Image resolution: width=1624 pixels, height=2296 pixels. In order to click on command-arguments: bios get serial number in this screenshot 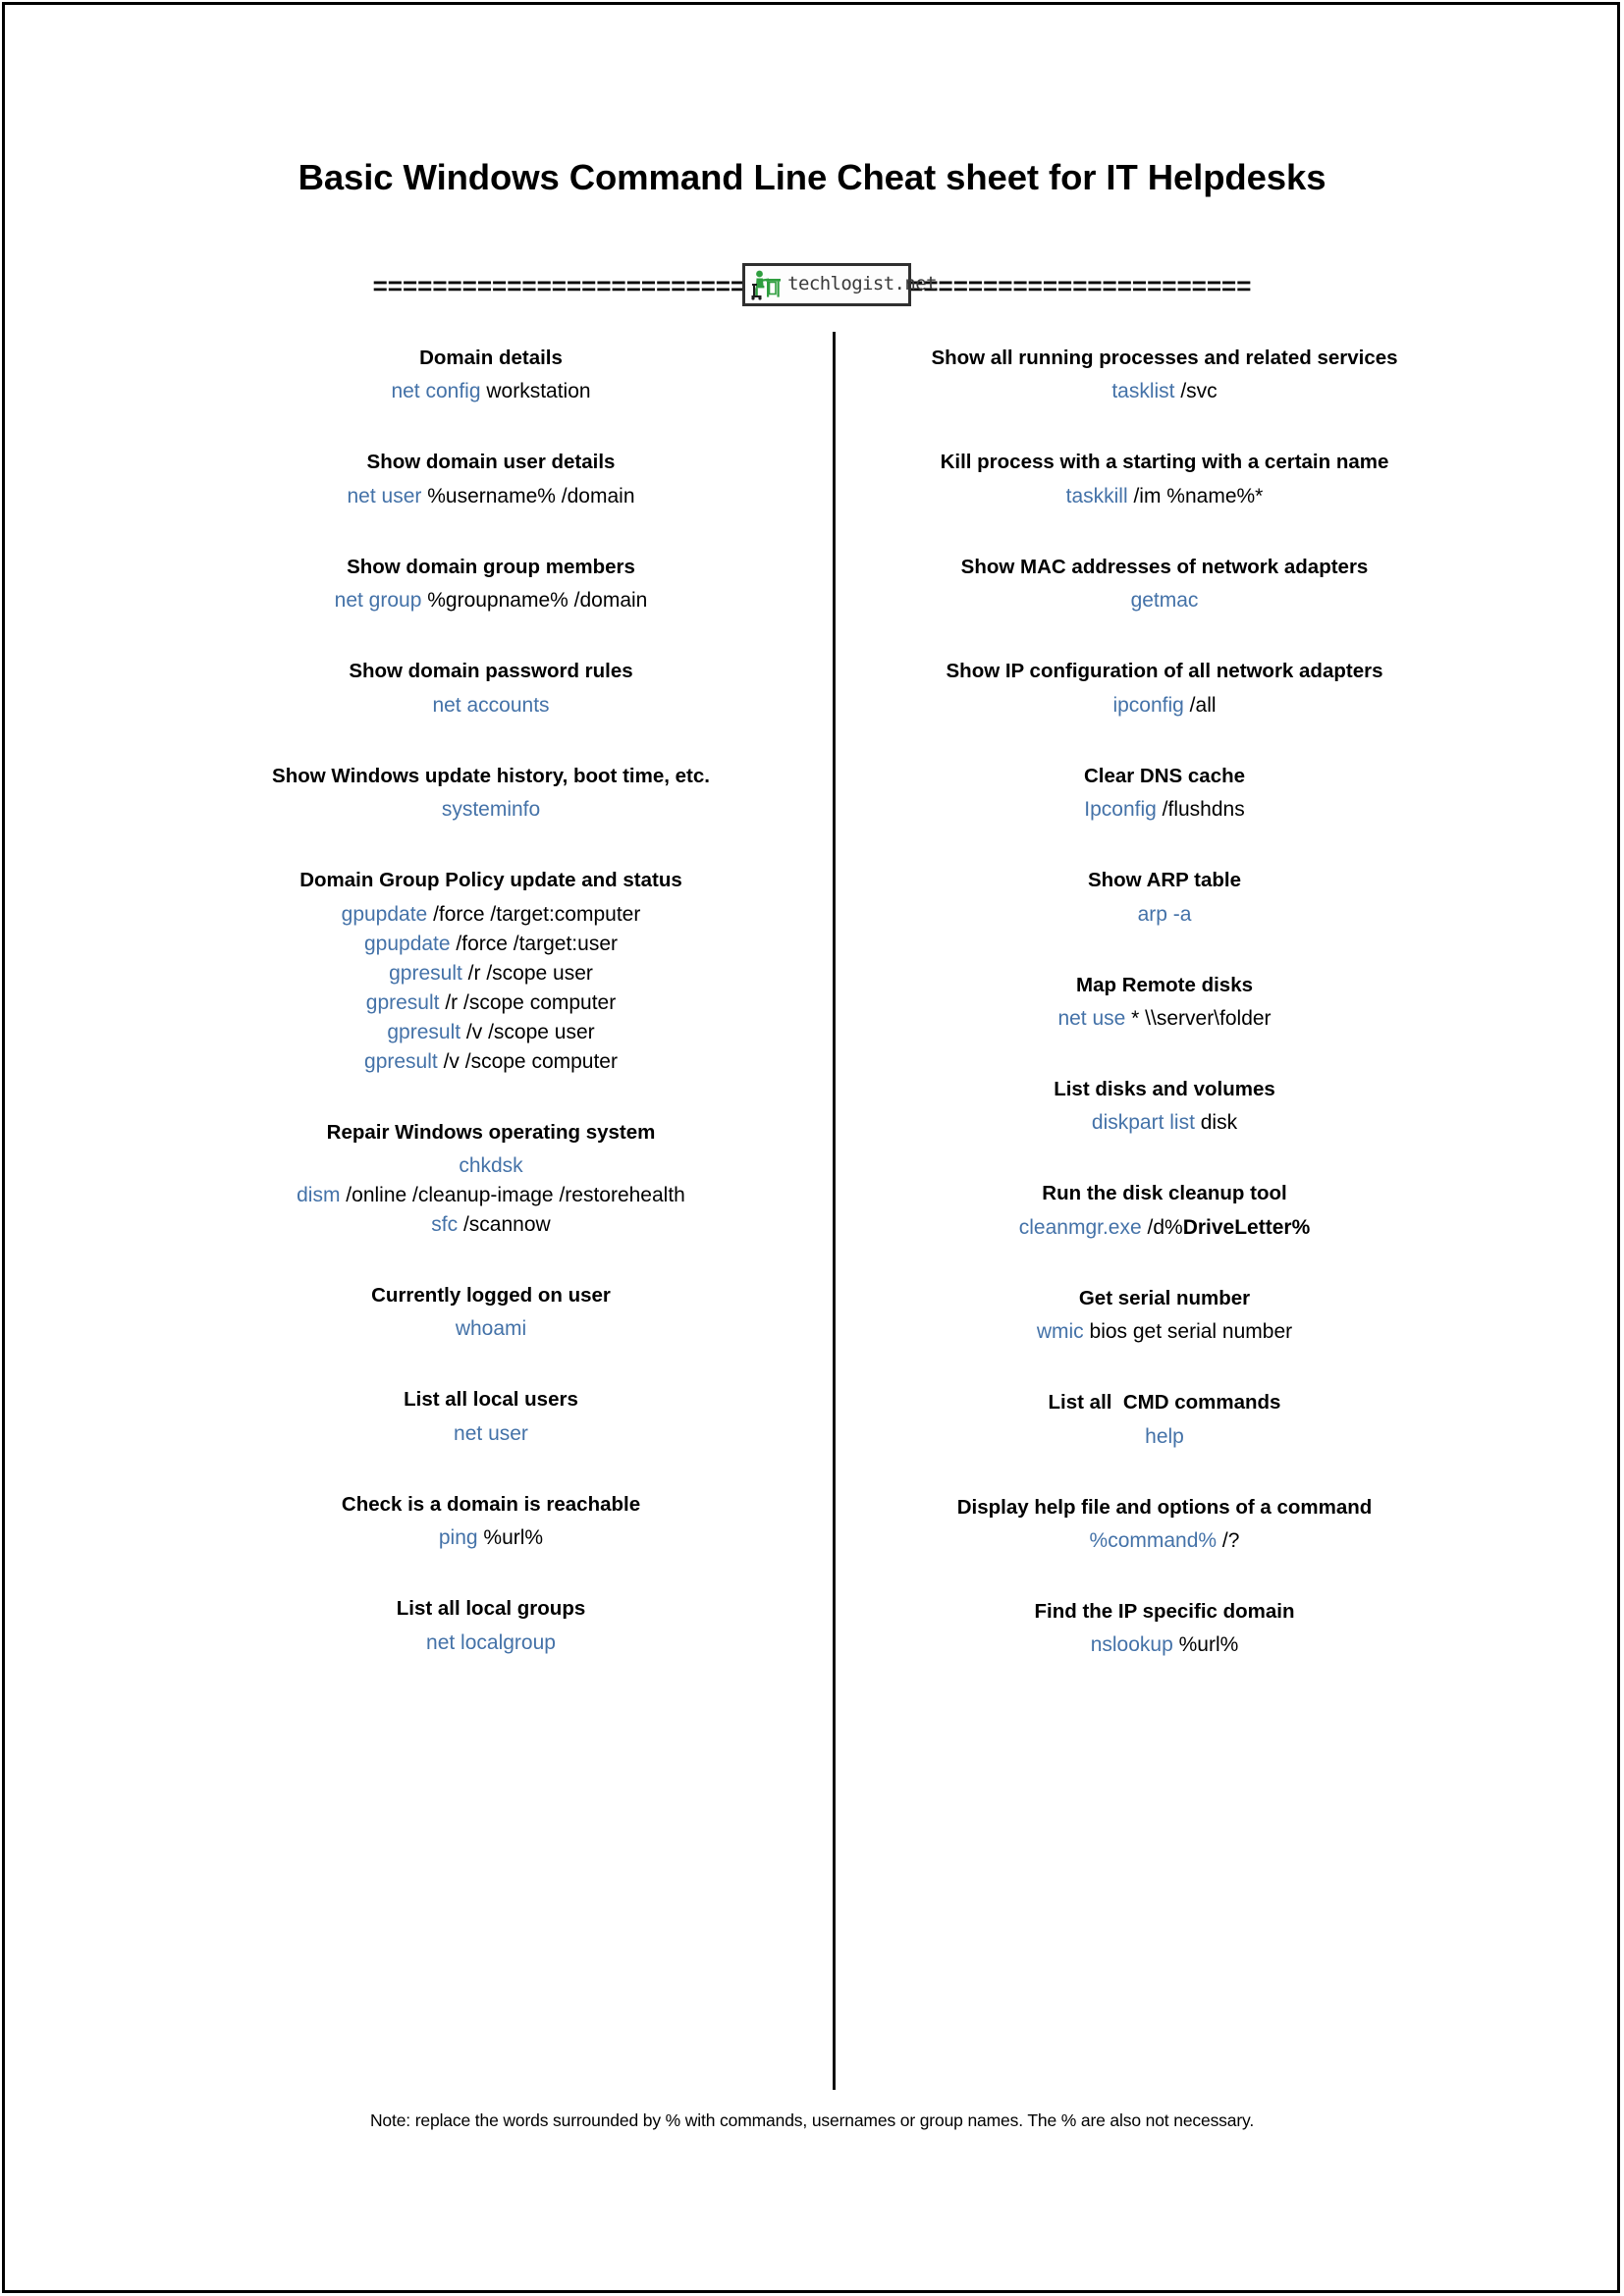, I will do `click(1188, 1332)`.